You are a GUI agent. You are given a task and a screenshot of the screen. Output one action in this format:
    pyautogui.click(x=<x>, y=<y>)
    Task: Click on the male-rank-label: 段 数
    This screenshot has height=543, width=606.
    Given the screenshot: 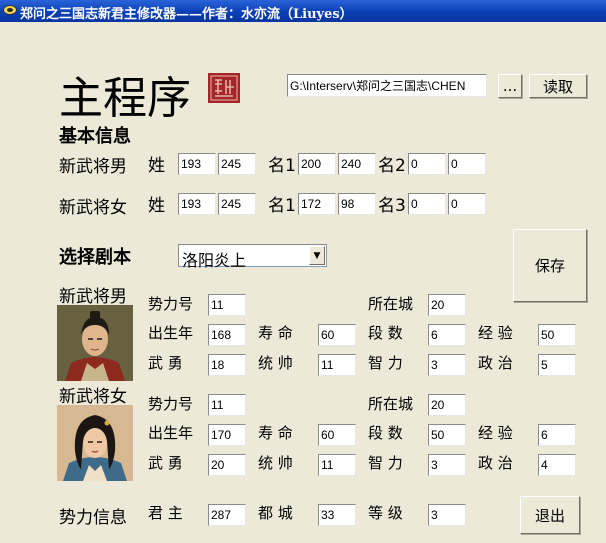 What is the action you would take?
    pyautogui.click(x=385, y=333)
    